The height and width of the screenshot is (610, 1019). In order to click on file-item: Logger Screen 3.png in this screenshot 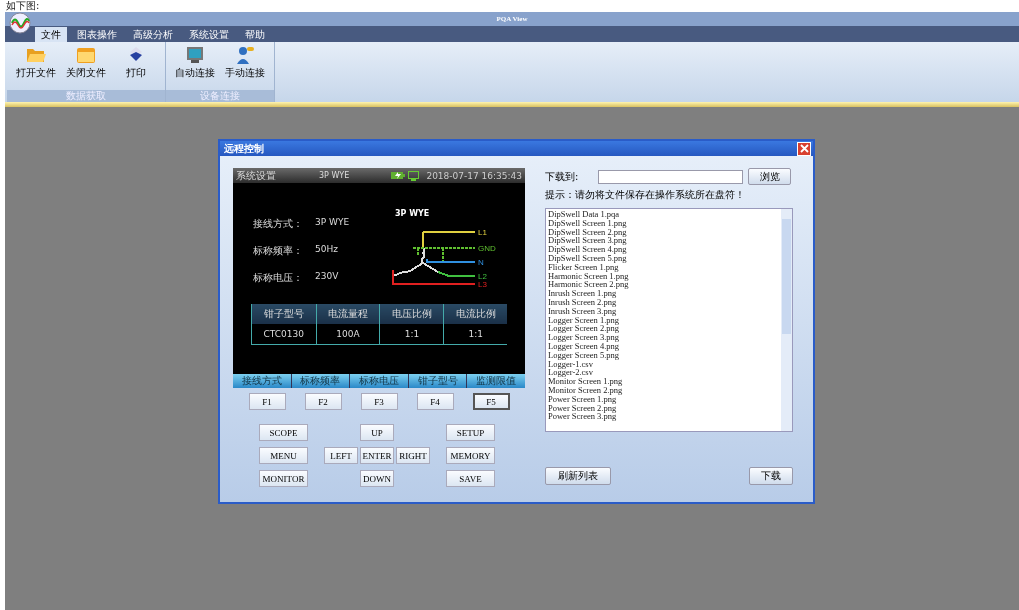, I will do `click(584, 337)`.